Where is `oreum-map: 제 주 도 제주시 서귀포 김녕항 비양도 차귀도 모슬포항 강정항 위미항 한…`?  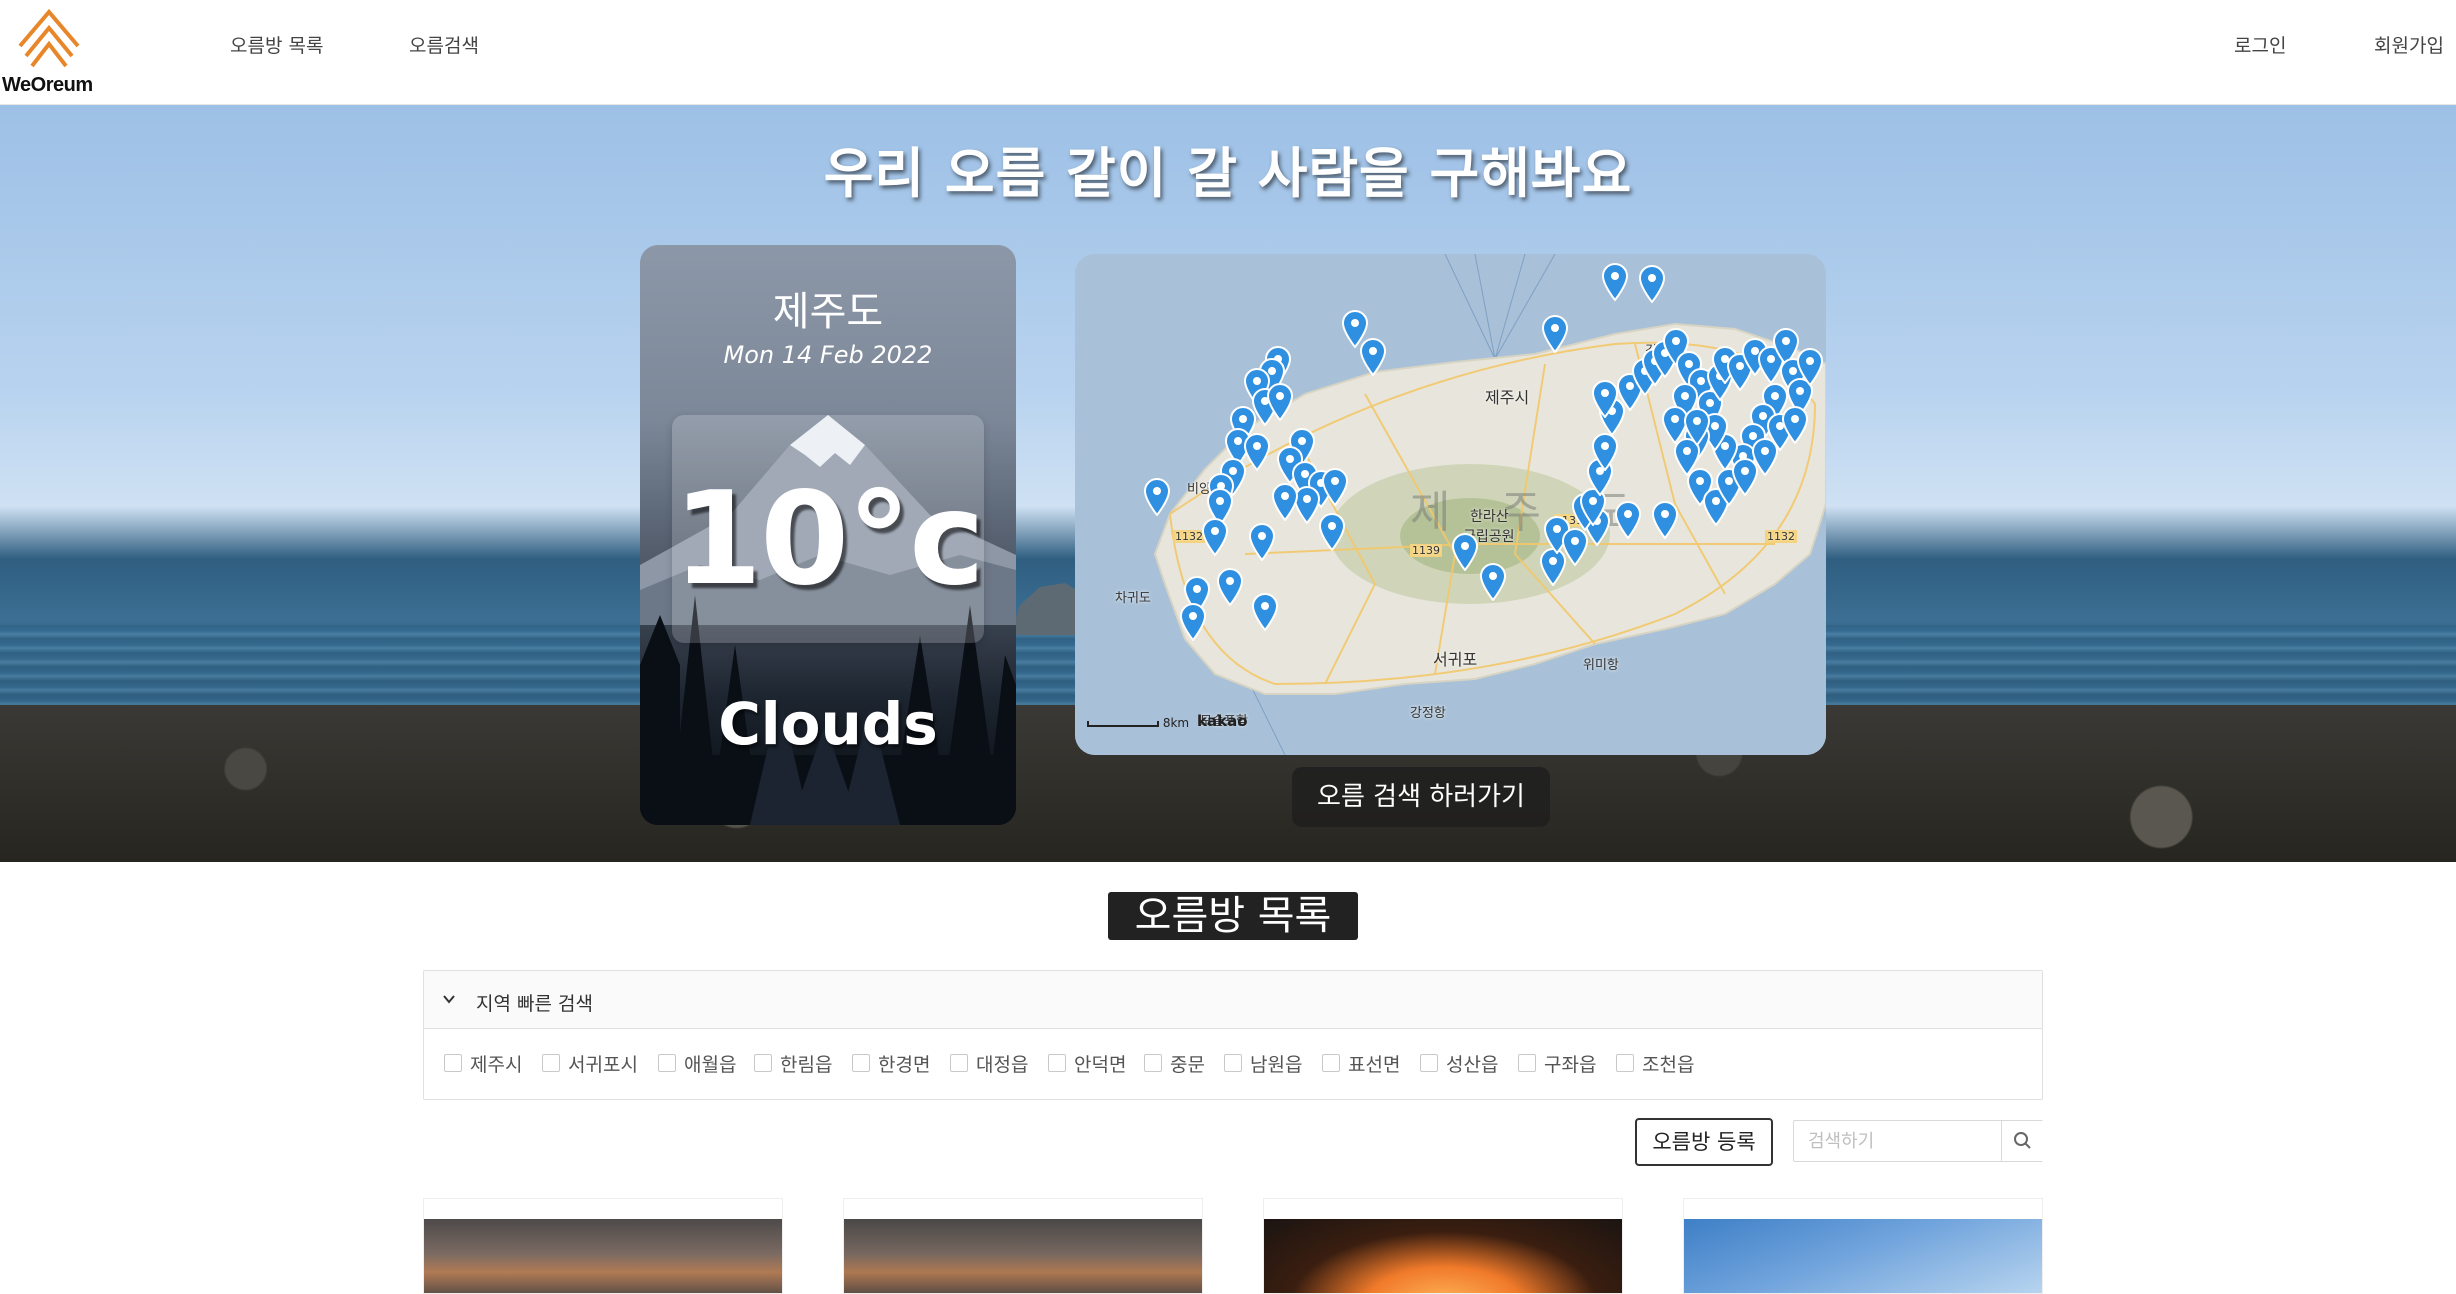 oreum-map: 제 주 도 제주시 서귀포 김녕항 비양도 차귀도 모슬포항 강정항 위미항 한… is located at coordinates (1450, 504).